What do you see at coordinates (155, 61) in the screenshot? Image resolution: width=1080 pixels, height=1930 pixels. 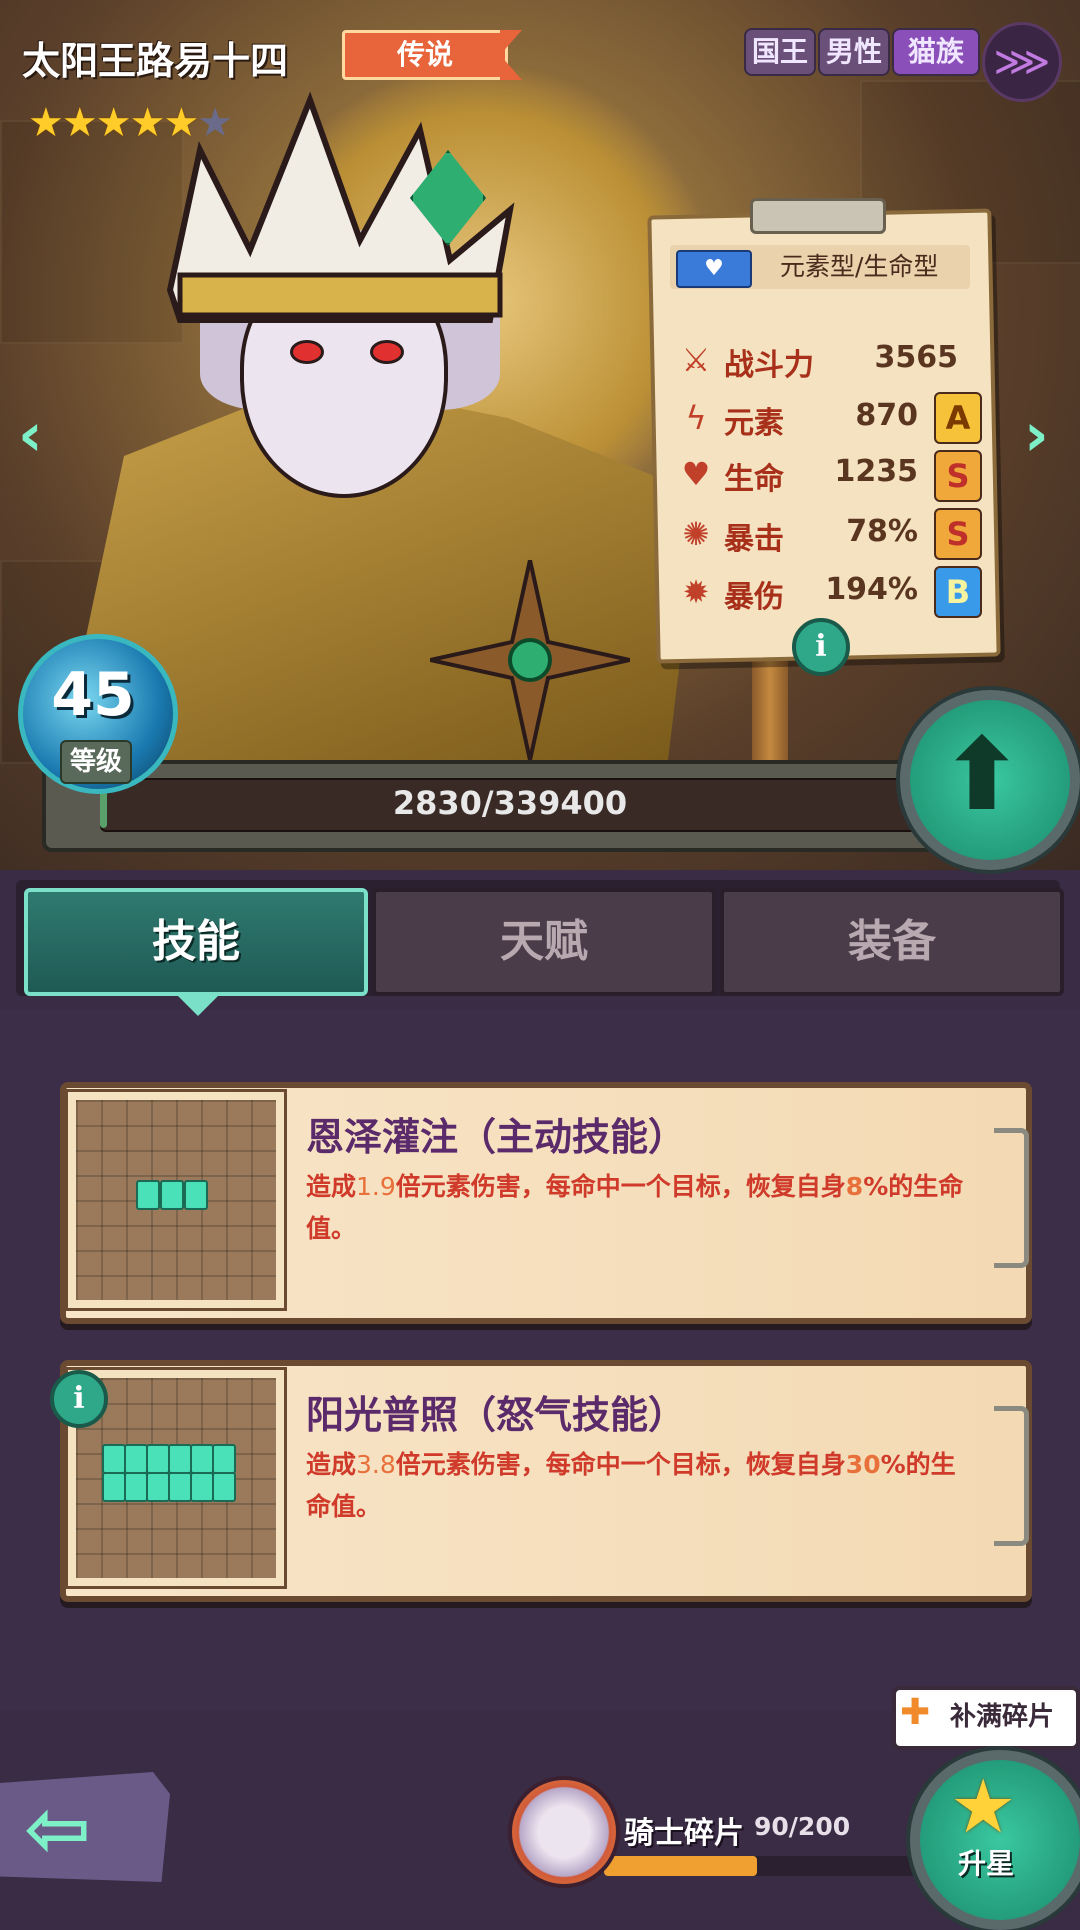 I see `hero-name: 太阳王路易十四` at bounding box center [155, 61].